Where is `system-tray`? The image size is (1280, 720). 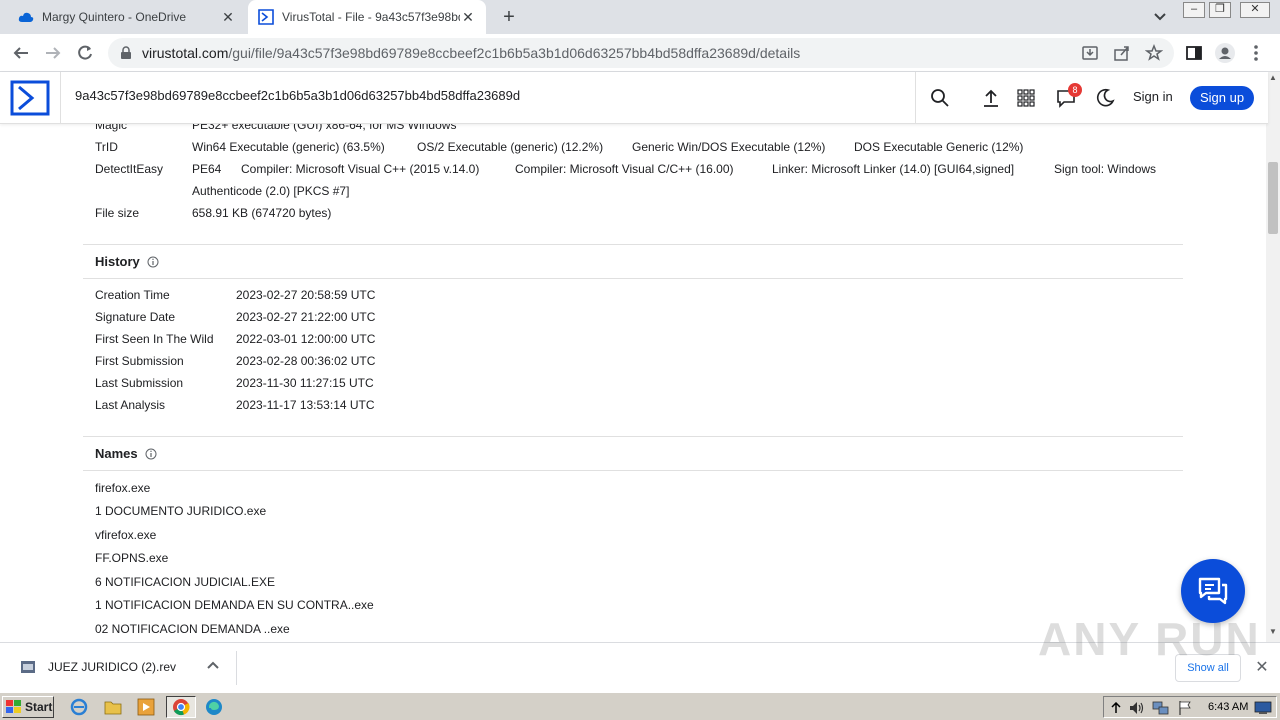 system-tray is located at coordinates (1190, 707).